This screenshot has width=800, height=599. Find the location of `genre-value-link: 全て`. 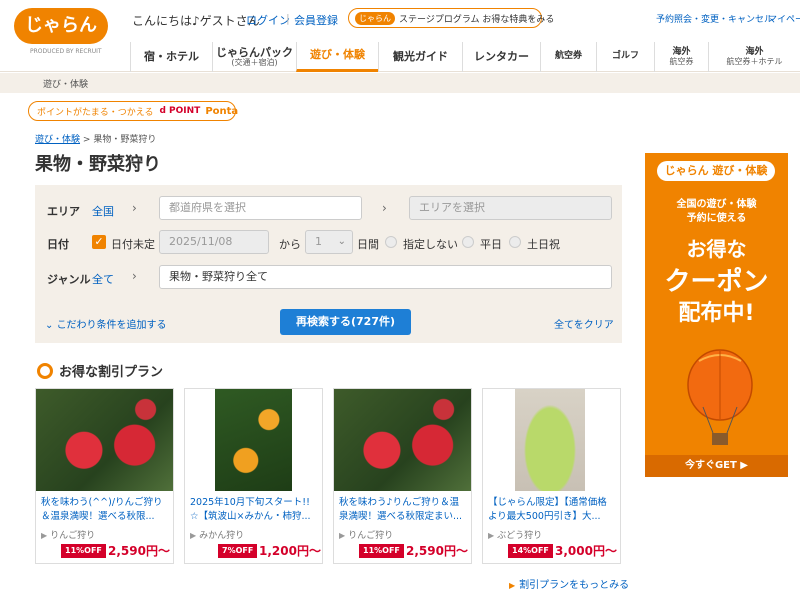

genre-value-link: 全て is located at coordinates (103, 279).